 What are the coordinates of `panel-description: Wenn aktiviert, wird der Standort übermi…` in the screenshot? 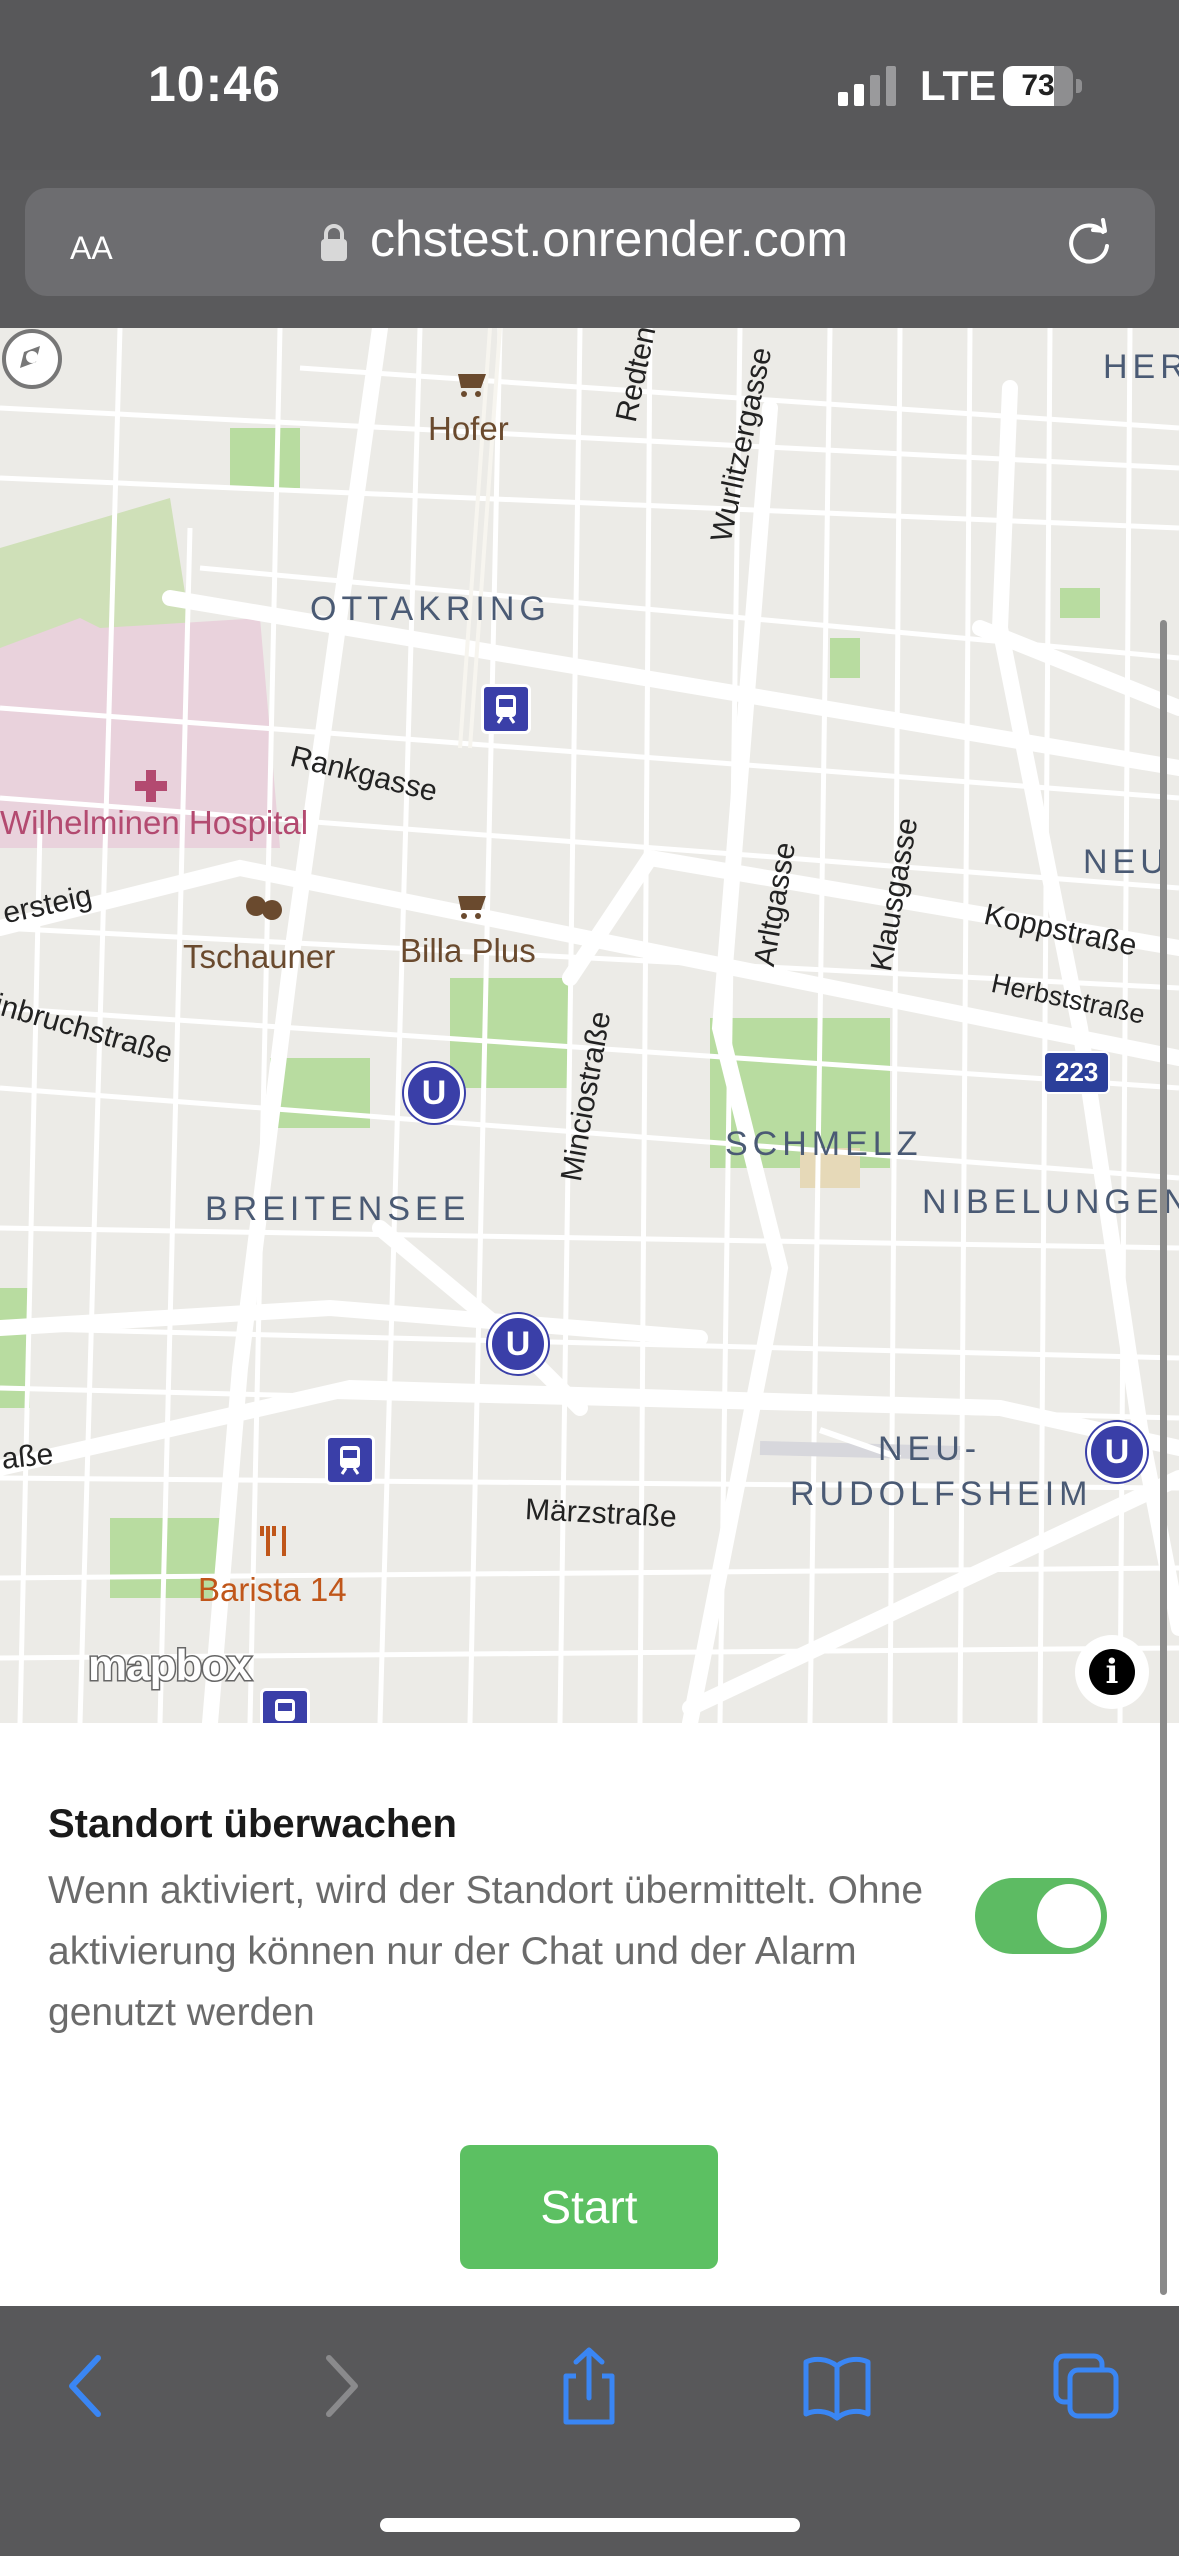 It's located at (486, 1951).